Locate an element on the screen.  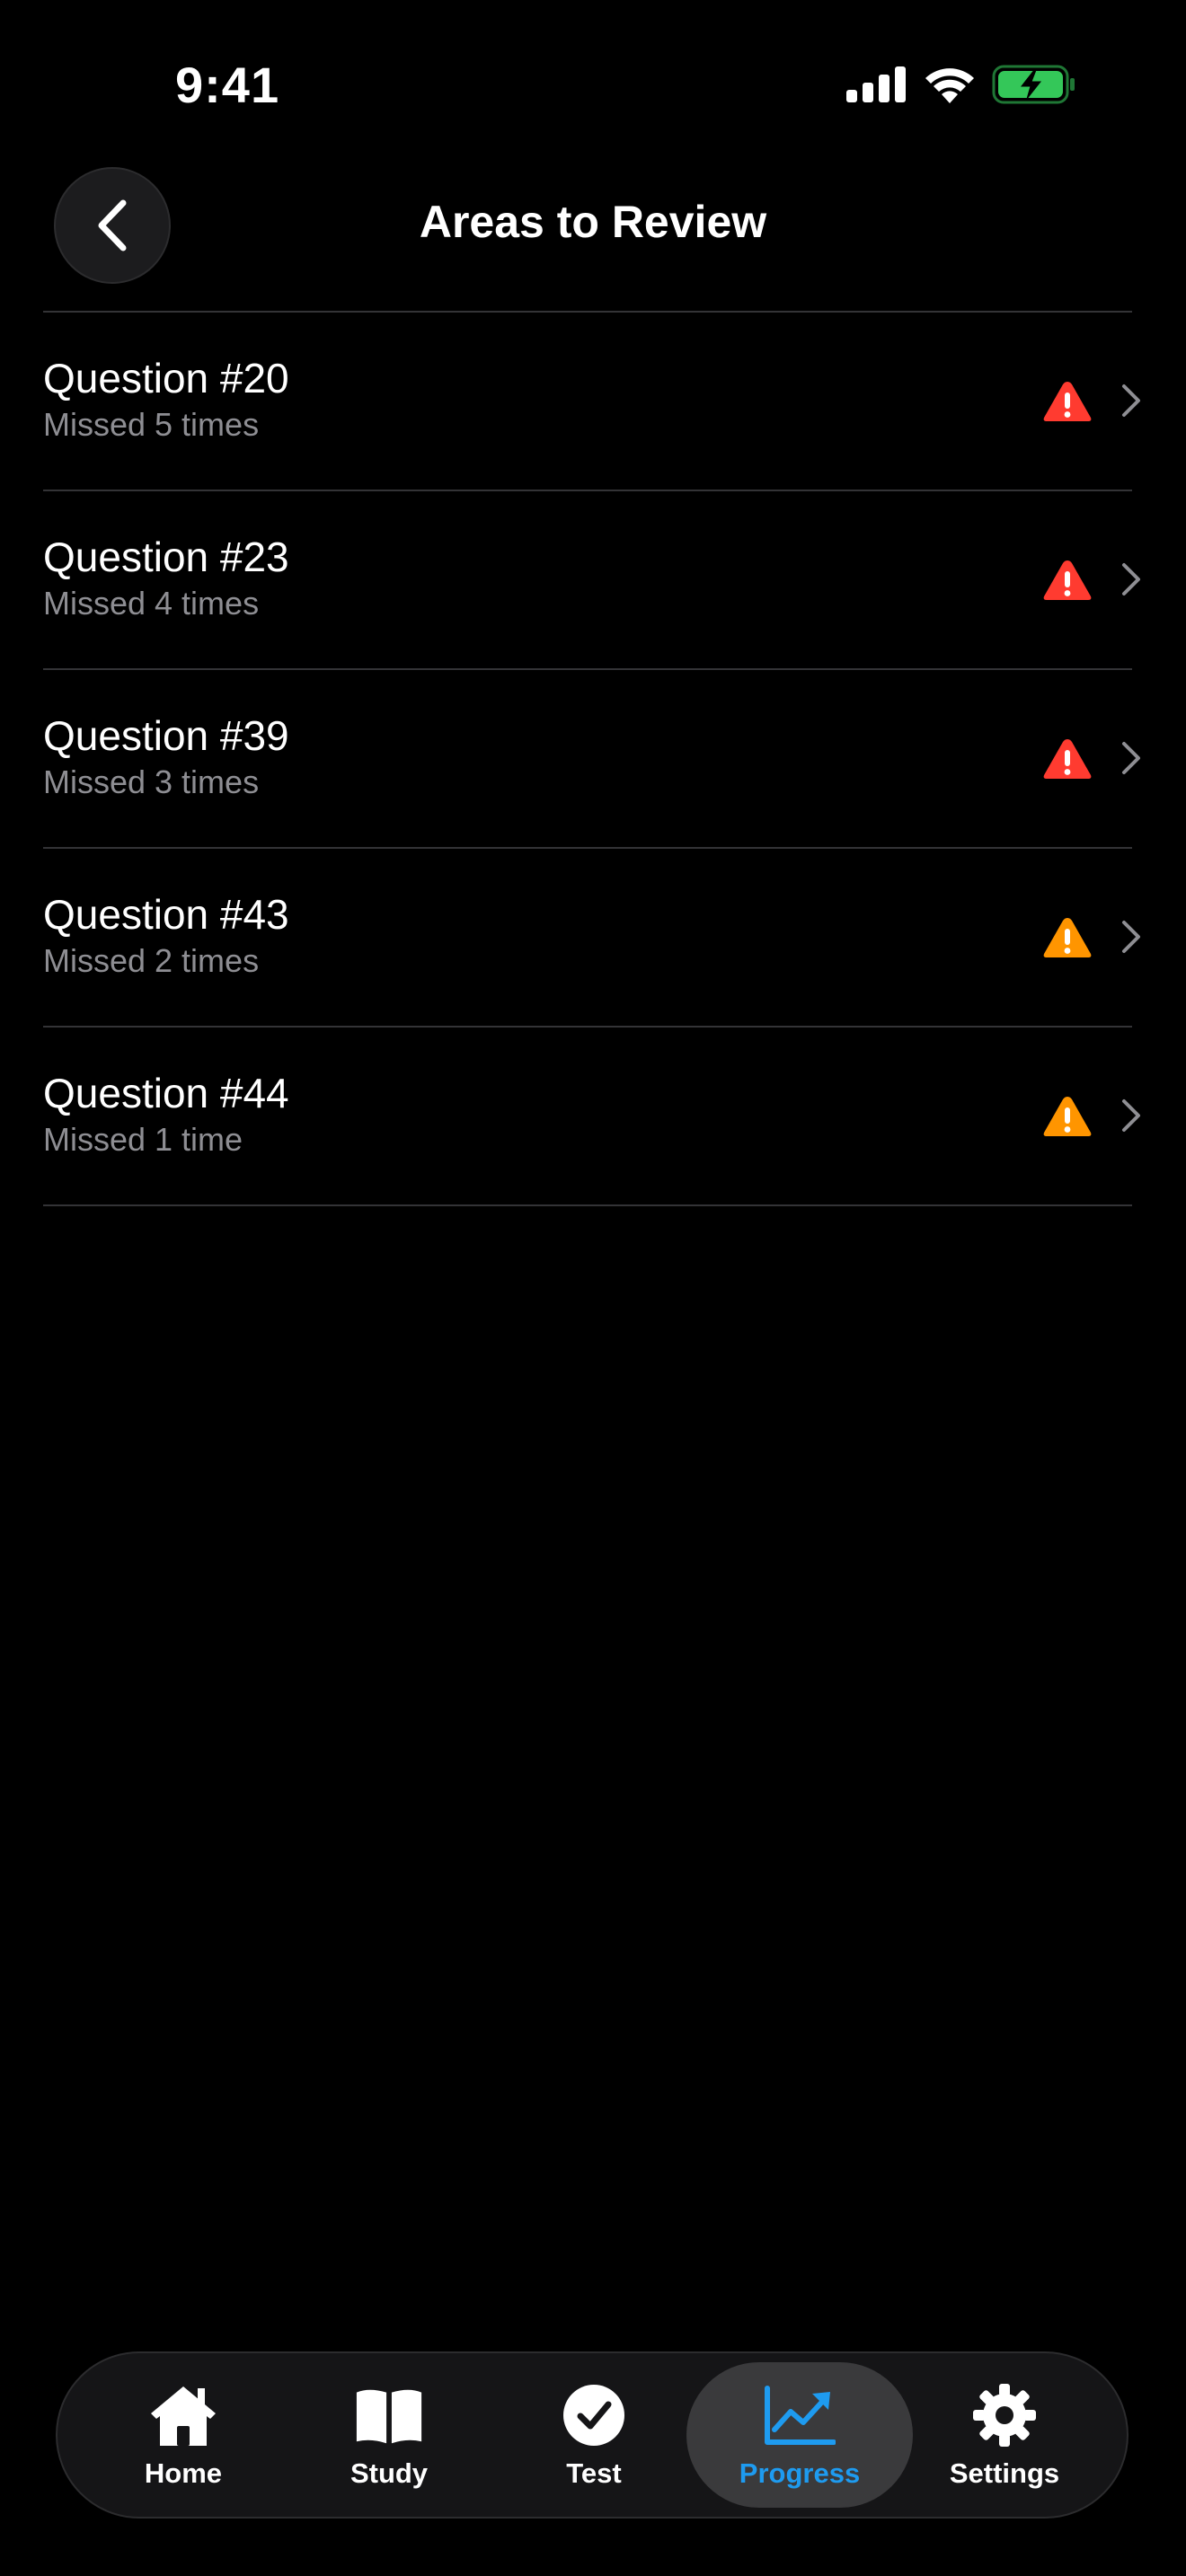
gear-icon is located at coordinates (1004, 2415).